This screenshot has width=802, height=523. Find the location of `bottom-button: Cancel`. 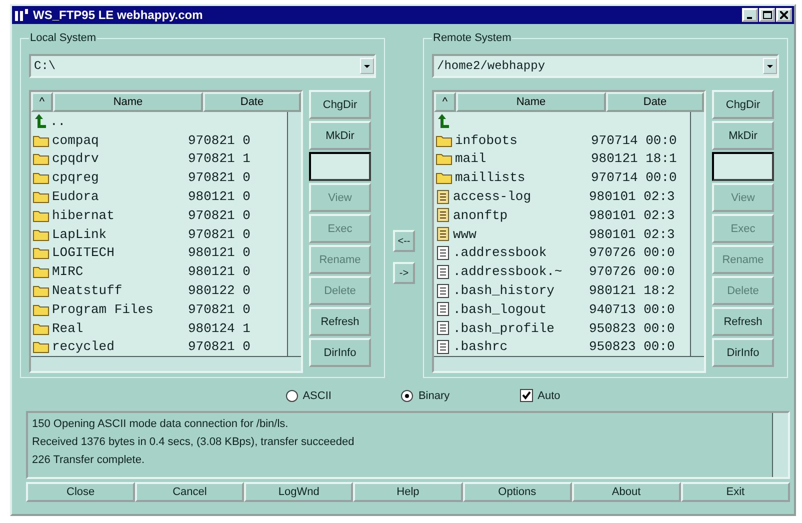

bottom-button: Cancel is located at coordinates (189, 492).